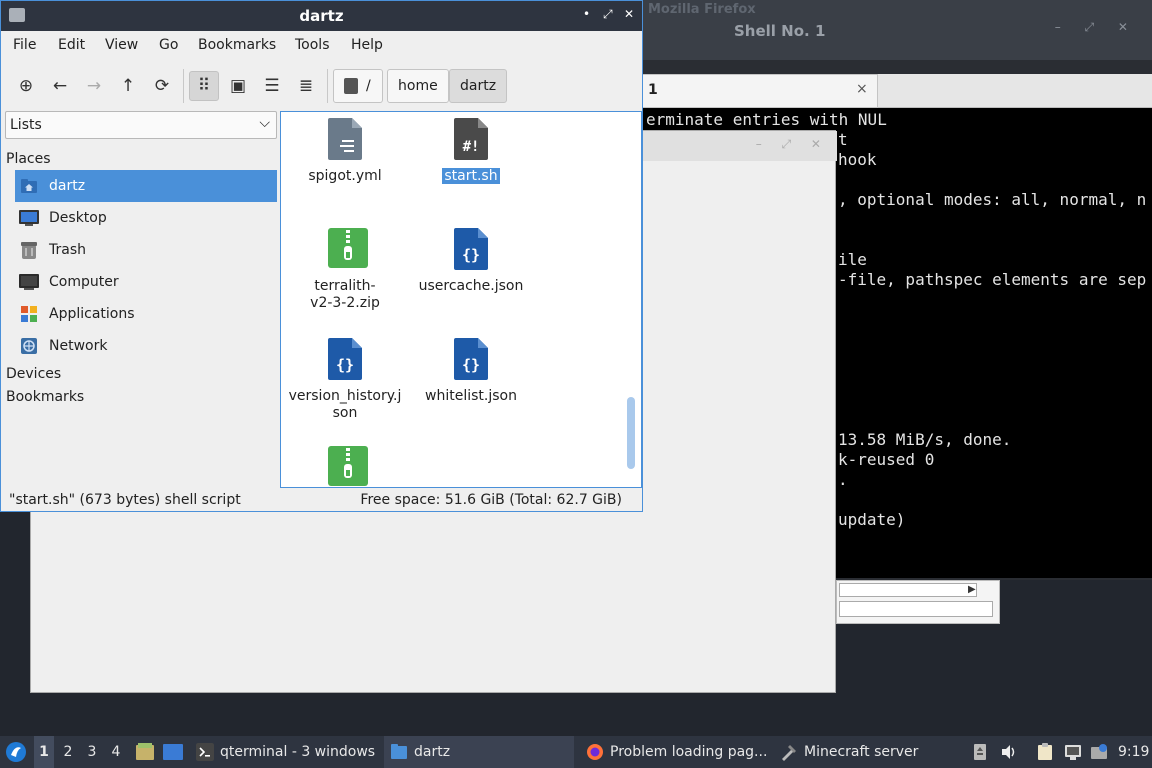 The width and height of the screenshot is (1152, 768). I want to click on menu-file: File, so click(24, 45).